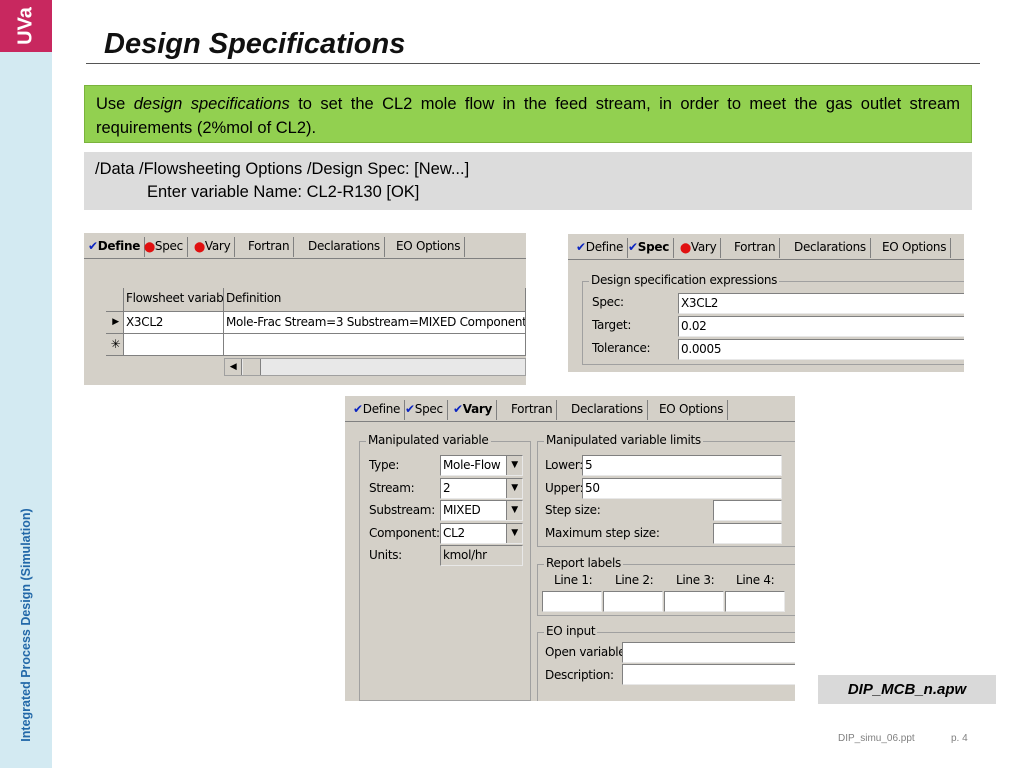 The height and width of the screenshot is (768, 1024). I want to click on new-row-icon: ✳, so click(115, 345).